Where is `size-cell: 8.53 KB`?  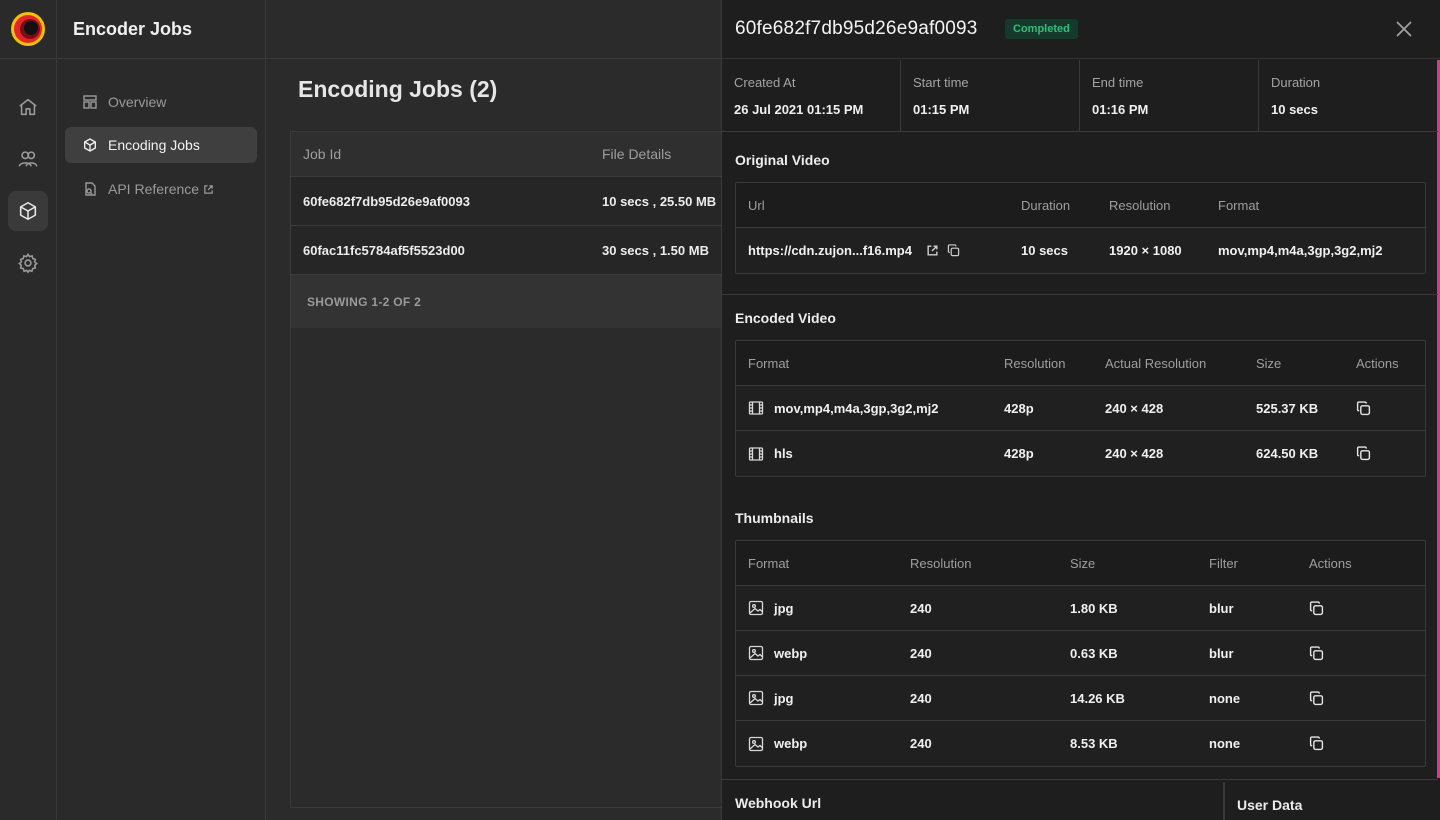
size-cell: 8.53 KB is located at coordinates (1094, 743).